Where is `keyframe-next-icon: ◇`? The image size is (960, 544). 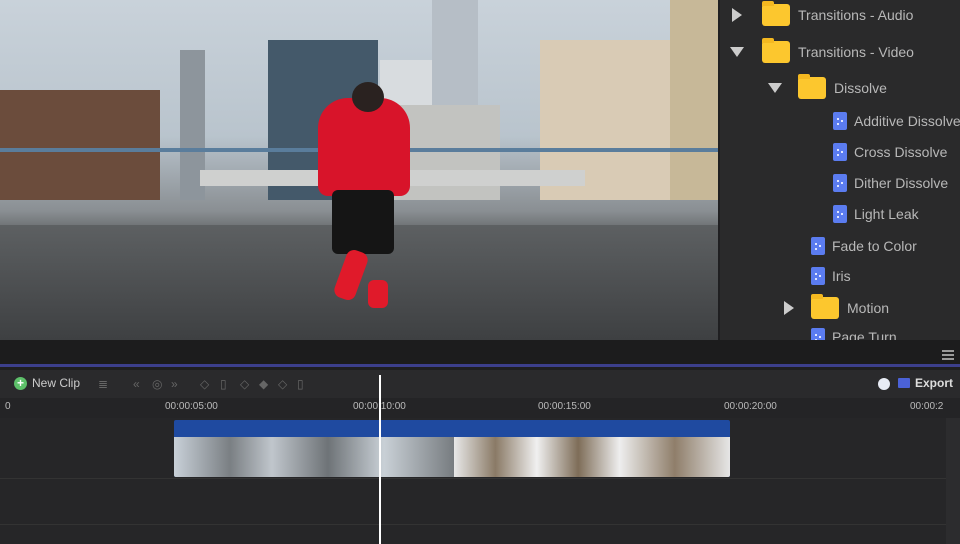
keyframe-next-icon: ◇ is located at coordinates (282, 384).